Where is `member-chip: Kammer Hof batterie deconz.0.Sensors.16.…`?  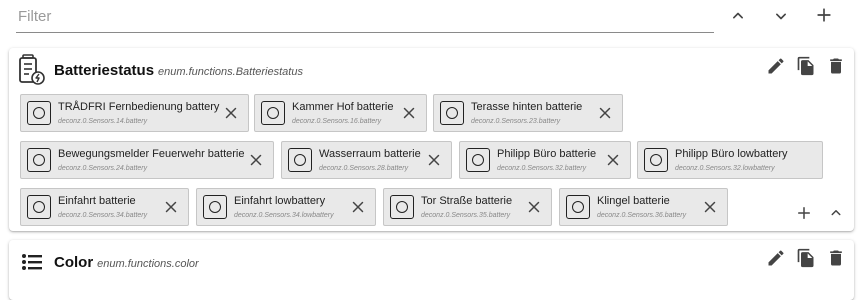
member-chip: Kammer Hof batterie deconz.0.Sensors.16.… is located at coordinates (340, 113).